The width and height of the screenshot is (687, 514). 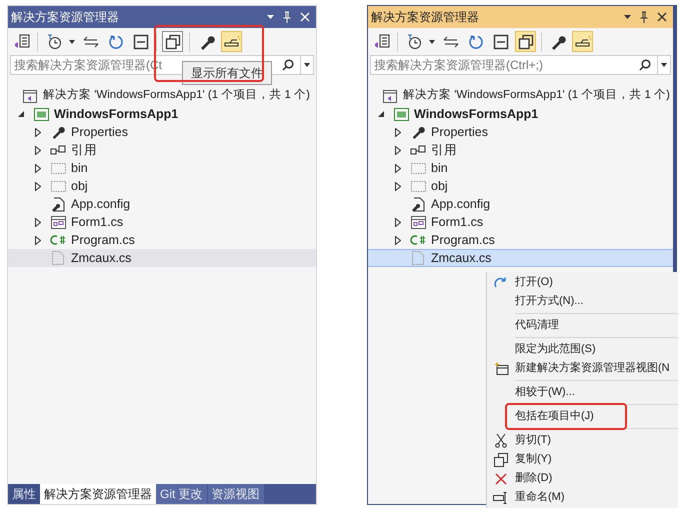 What do you see at coordinates (41, 114) in the screenshot?
I see `csharp-project-icon` at bounding box center [41, 114].